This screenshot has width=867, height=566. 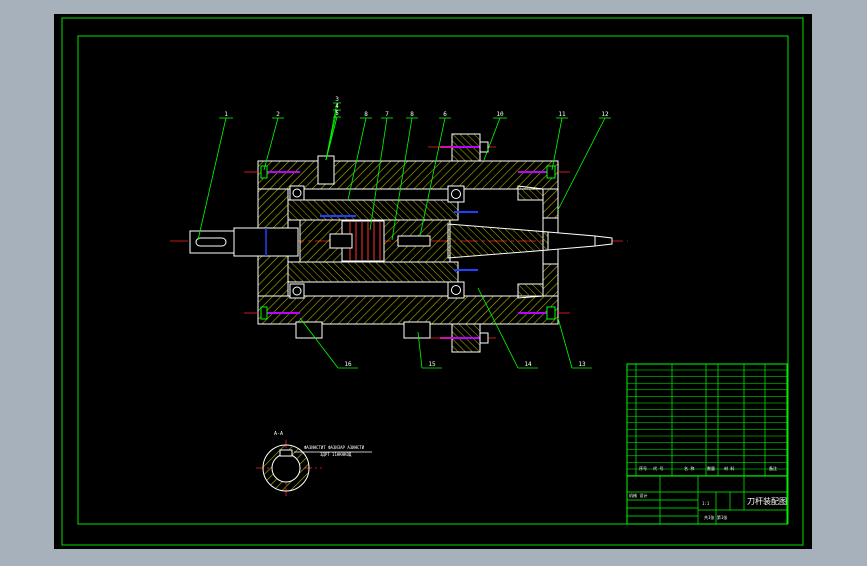 I want to click on balloon-bottom-3: 14, so click(x=528, y=364).